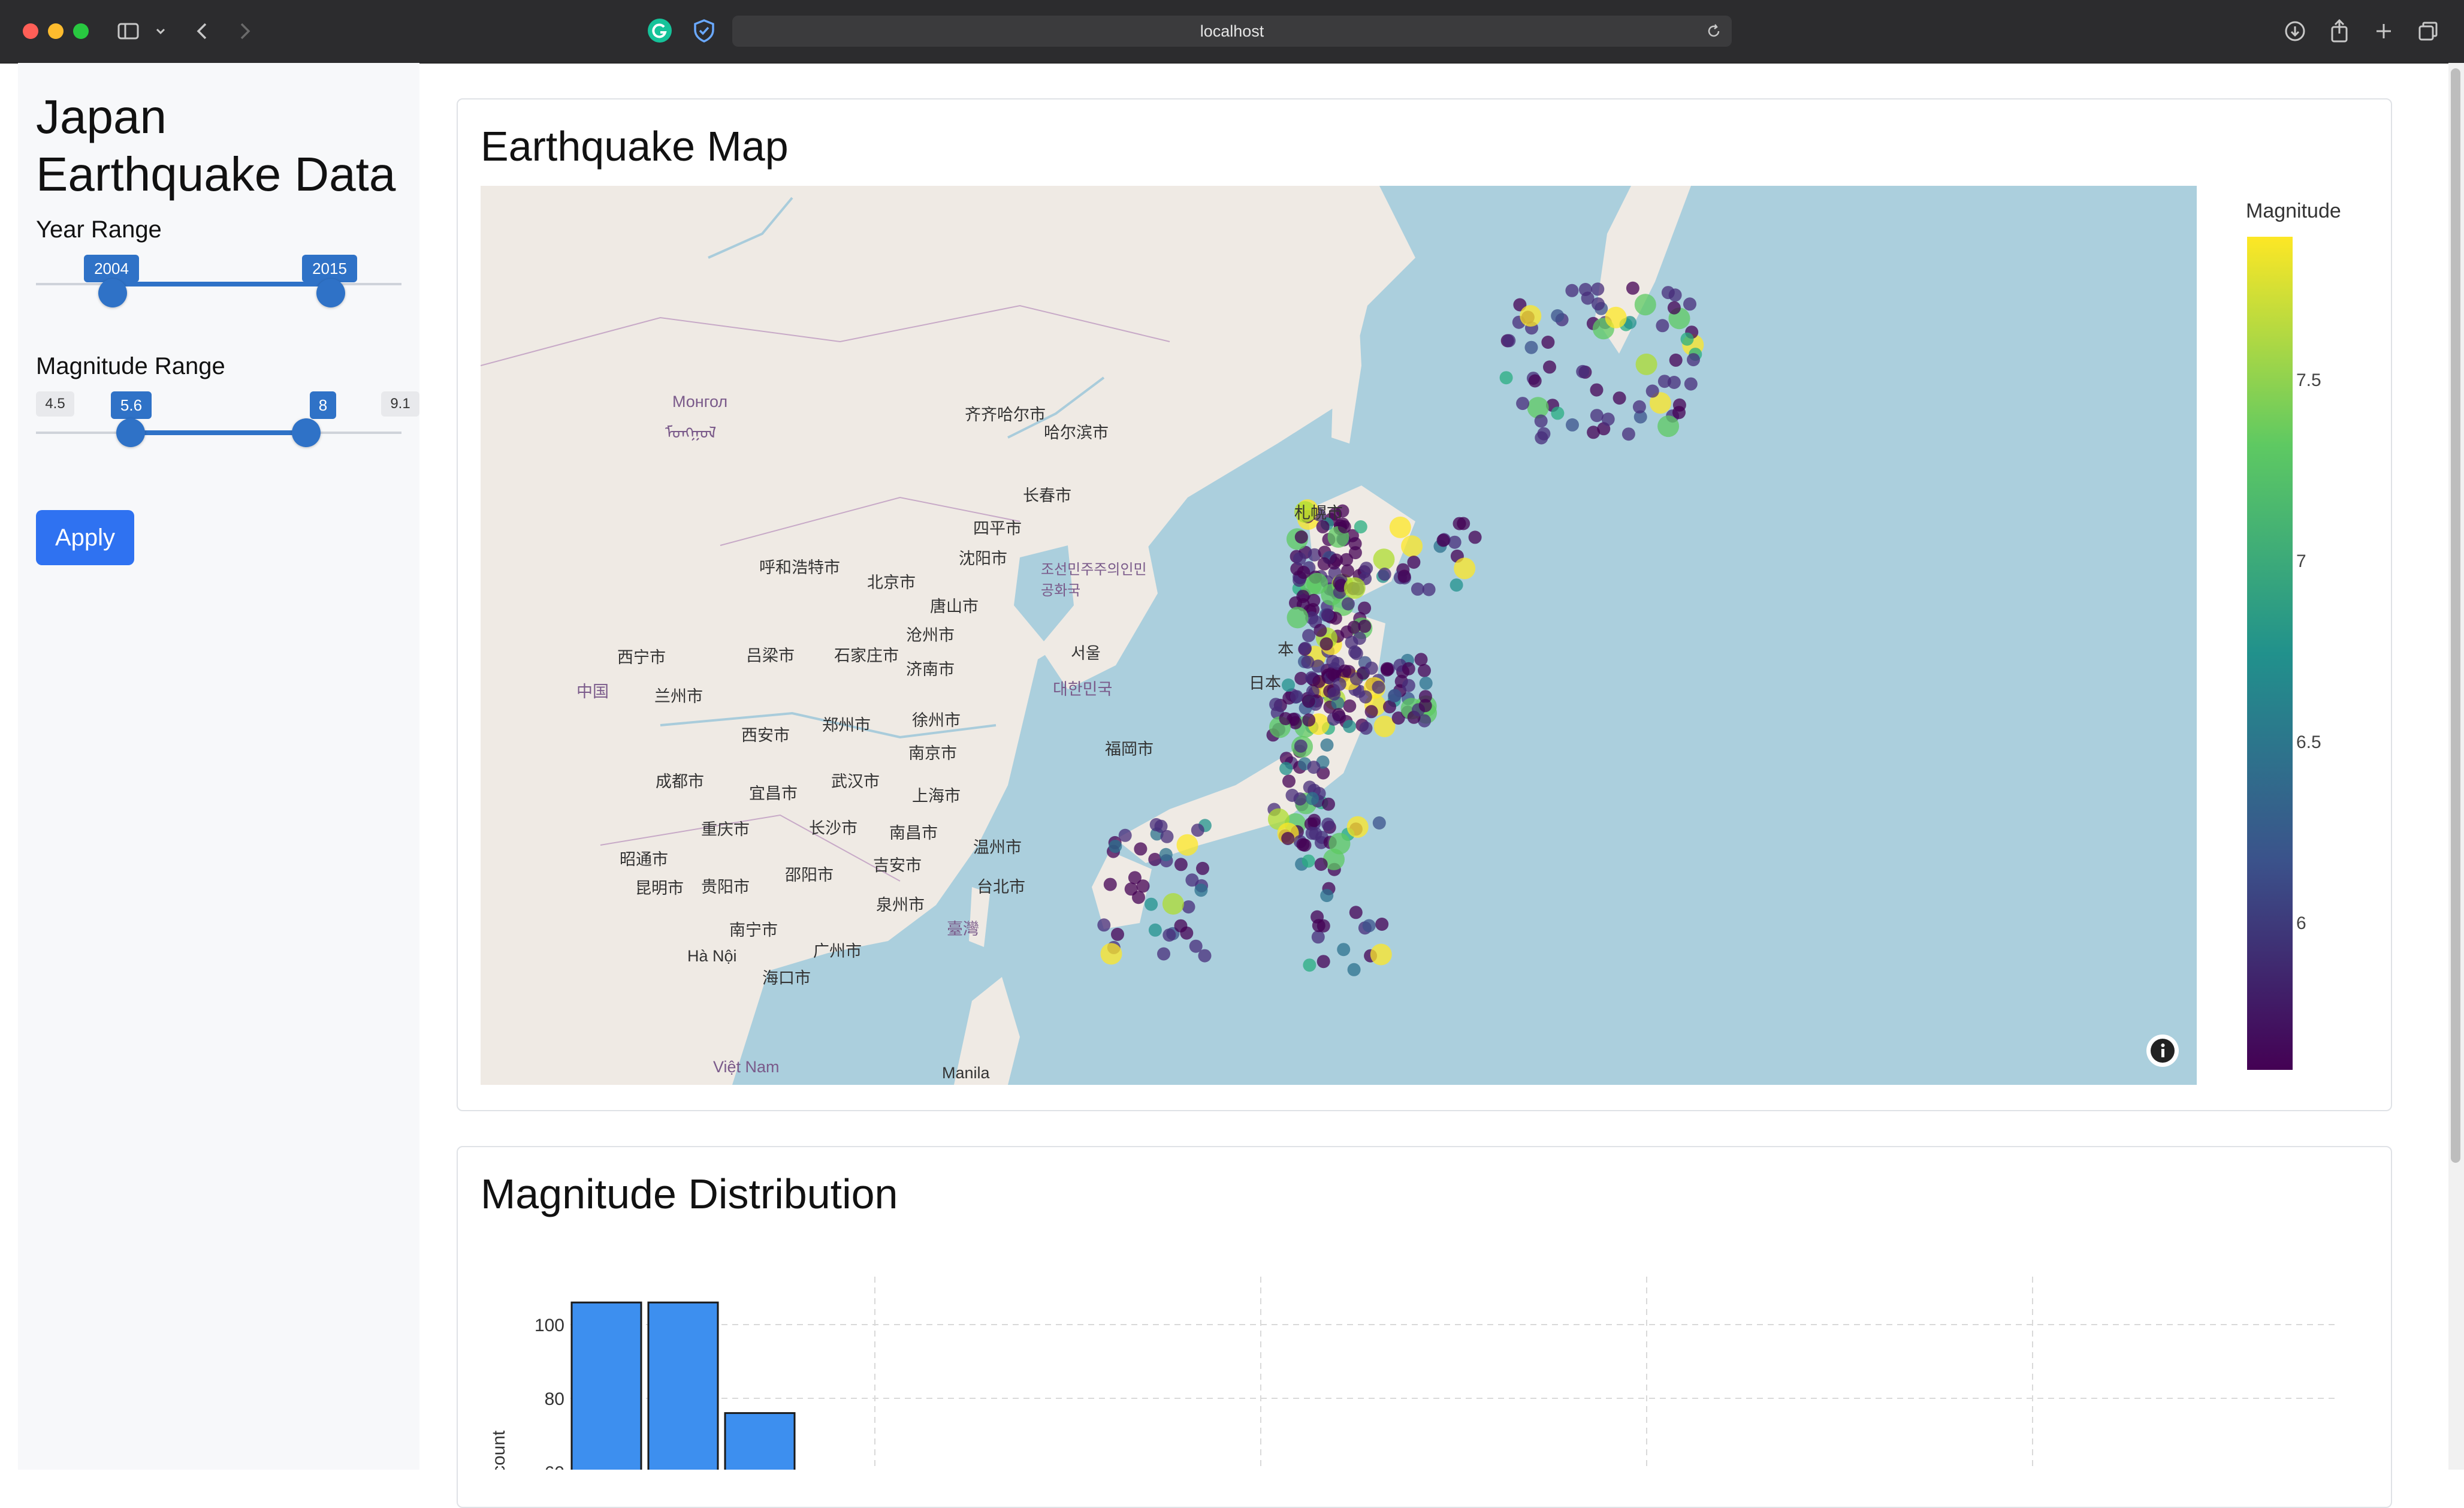 Image resolution: width=2464 pixels, height=1508 pixels. What do you see at coordinates (30, 31) in the screenshot?
I see `close-window-button` at bounding box center [30, 31].